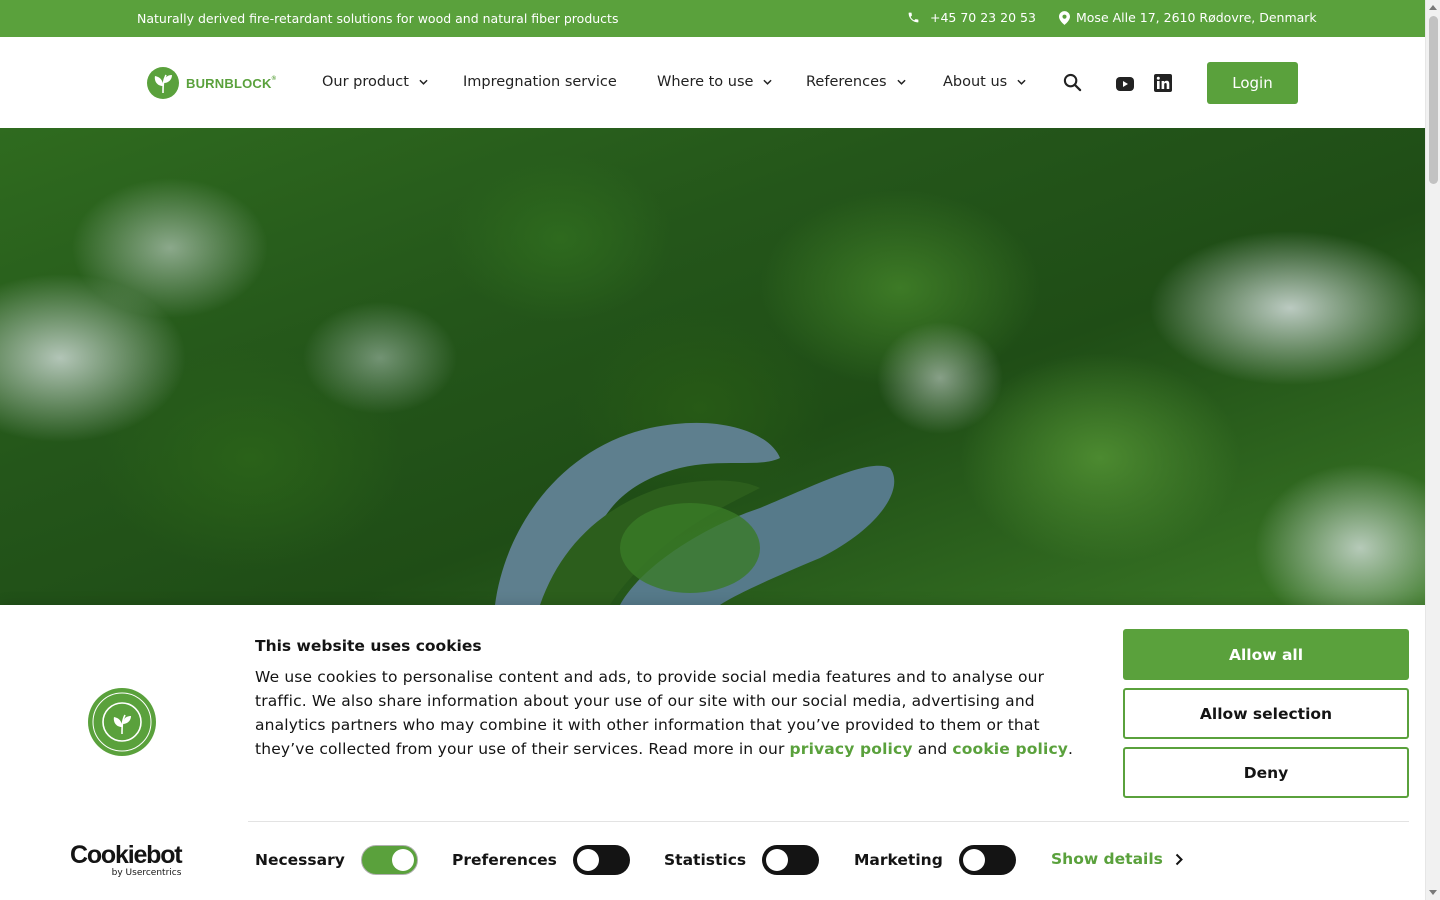  Describe the element at coordinates (1064, 17) in the screenshot. I see `map-pin-icon` at that location.